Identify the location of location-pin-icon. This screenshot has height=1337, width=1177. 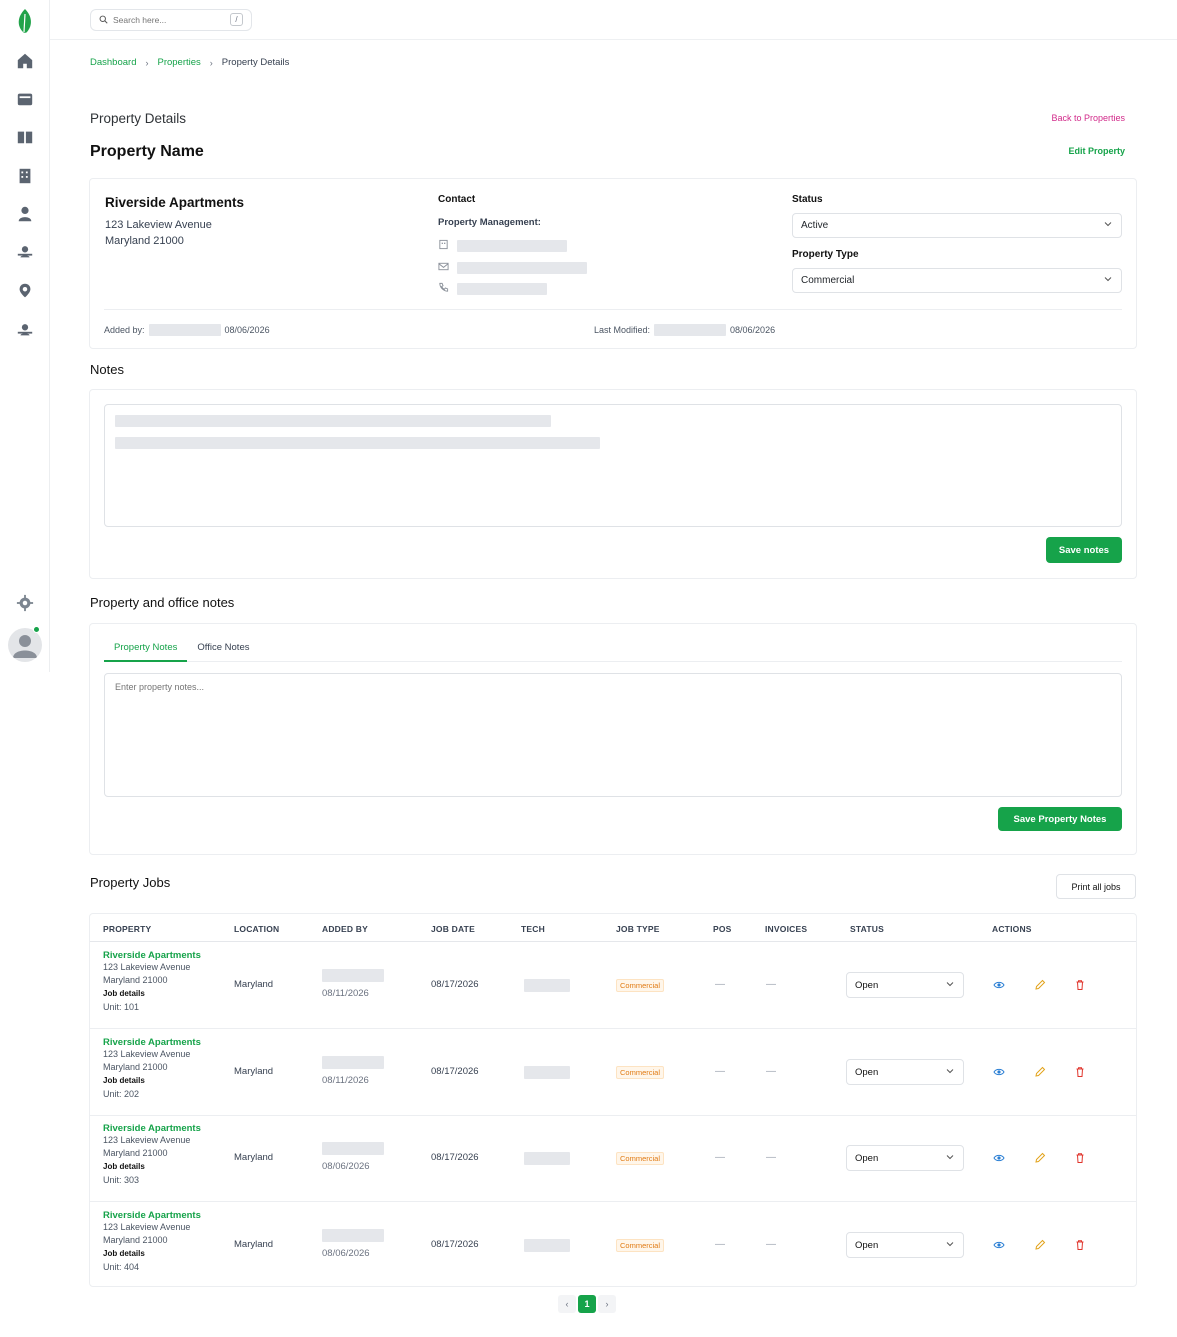
(25, 291).